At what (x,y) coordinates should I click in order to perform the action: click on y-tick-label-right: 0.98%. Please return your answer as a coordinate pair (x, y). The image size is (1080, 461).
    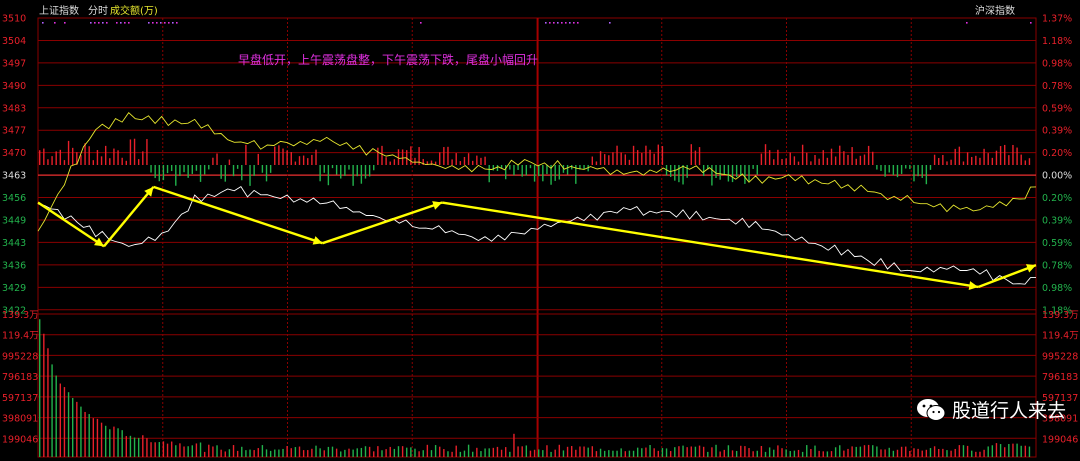
    Looking at the image, I should click on (1057, 288).